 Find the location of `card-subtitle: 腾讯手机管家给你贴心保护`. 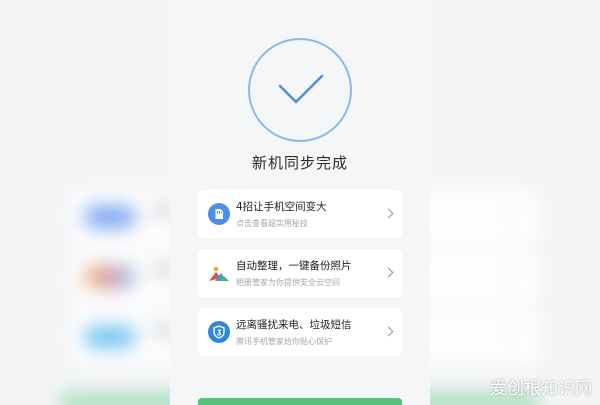

card-subtitle: 腾讯手机管家给你贴心保护 is located at coordinates (284, 341).